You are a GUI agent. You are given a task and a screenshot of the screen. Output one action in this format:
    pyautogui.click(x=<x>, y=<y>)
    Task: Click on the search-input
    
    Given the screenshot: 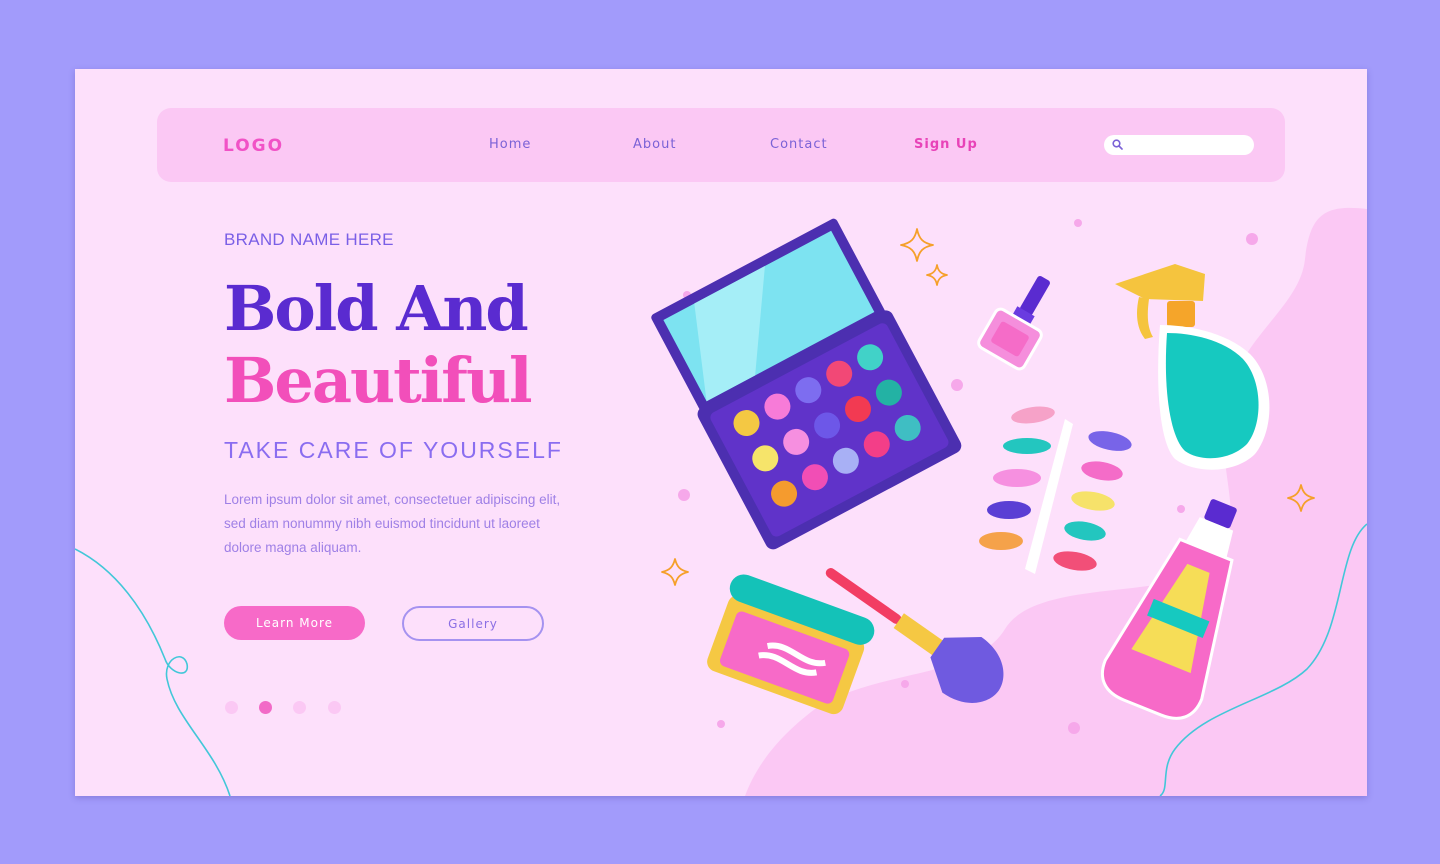 What is the action you would take?
    pyautogui.click(x=1189, y=145)
    